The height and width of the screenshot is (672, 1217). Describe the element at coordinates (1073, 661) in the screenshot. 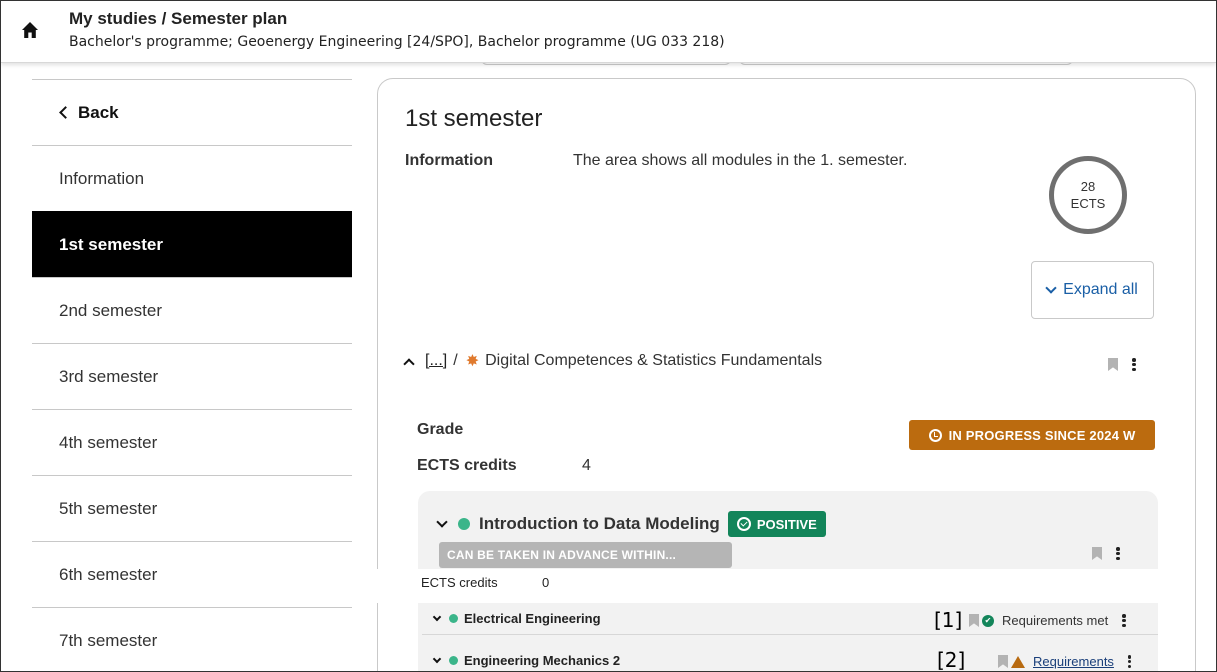

I see `requirements-link: Requirements` at that location.